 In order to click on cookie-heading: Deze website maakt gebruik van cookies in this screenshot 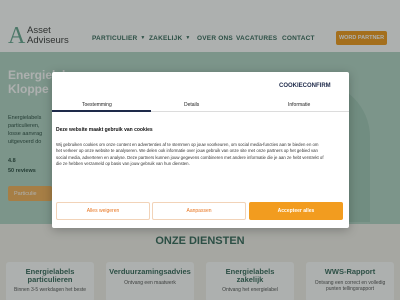, I will do `click(104, 130)`.